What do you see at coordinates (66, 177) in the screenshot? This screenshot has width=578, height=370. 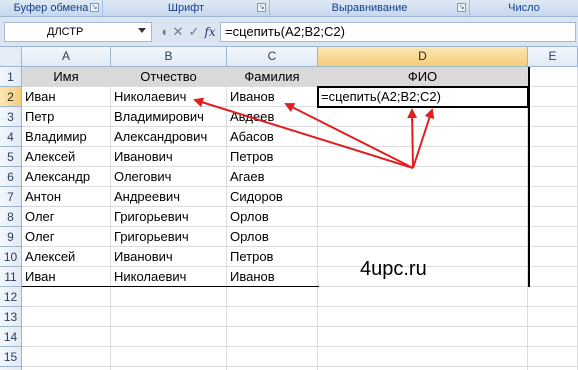 I see `cell-a6: Александр` at bounding box center [66, 177].